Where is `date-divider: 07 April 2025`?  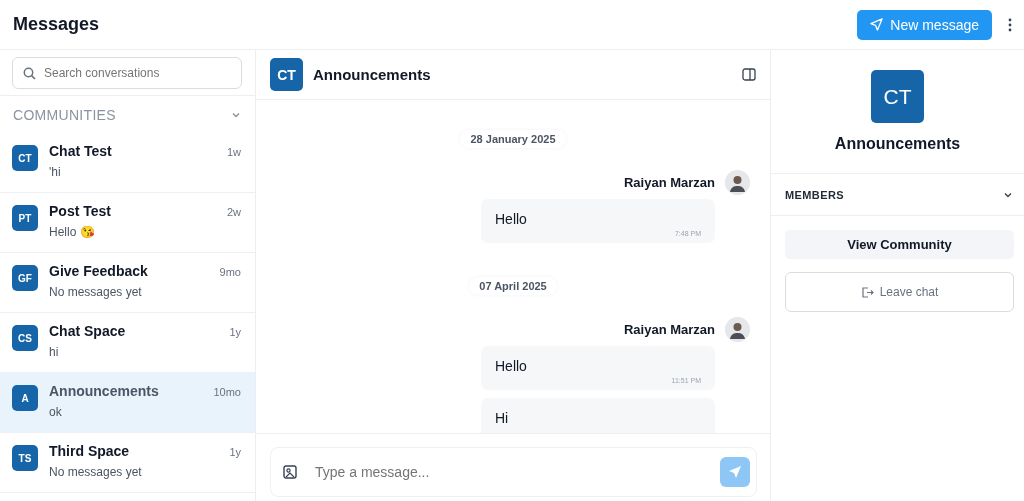 date-divider: 07 April 2025 is located at coordinates (513, 286).